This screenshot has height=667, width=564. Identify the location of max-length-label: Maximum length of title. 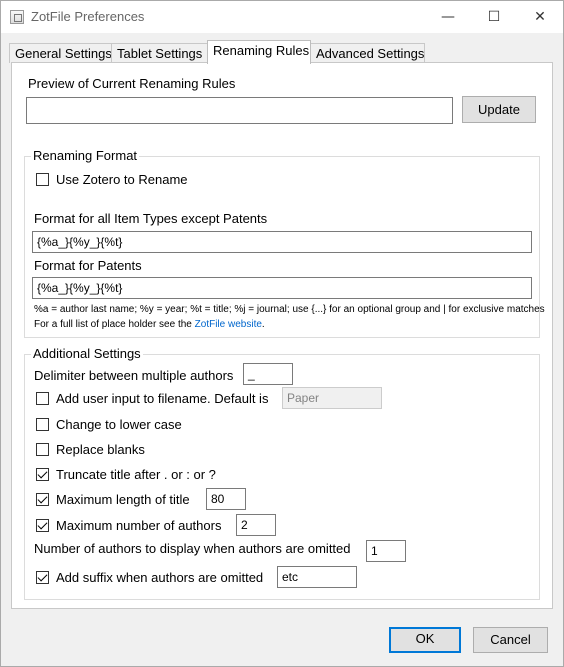
(123, 499).